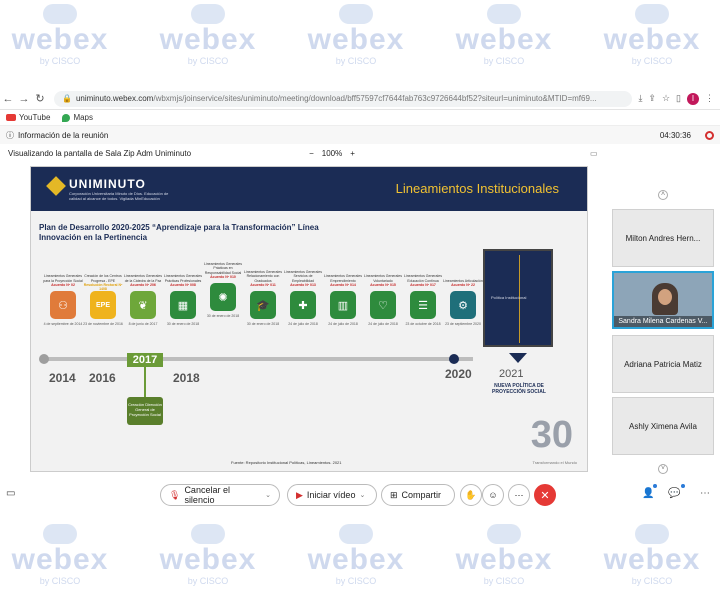  What do you see at coordinates (394, 494) in the screenshot?
I see `share-screen-icon: ⊞` at bounding box center [394, 494].